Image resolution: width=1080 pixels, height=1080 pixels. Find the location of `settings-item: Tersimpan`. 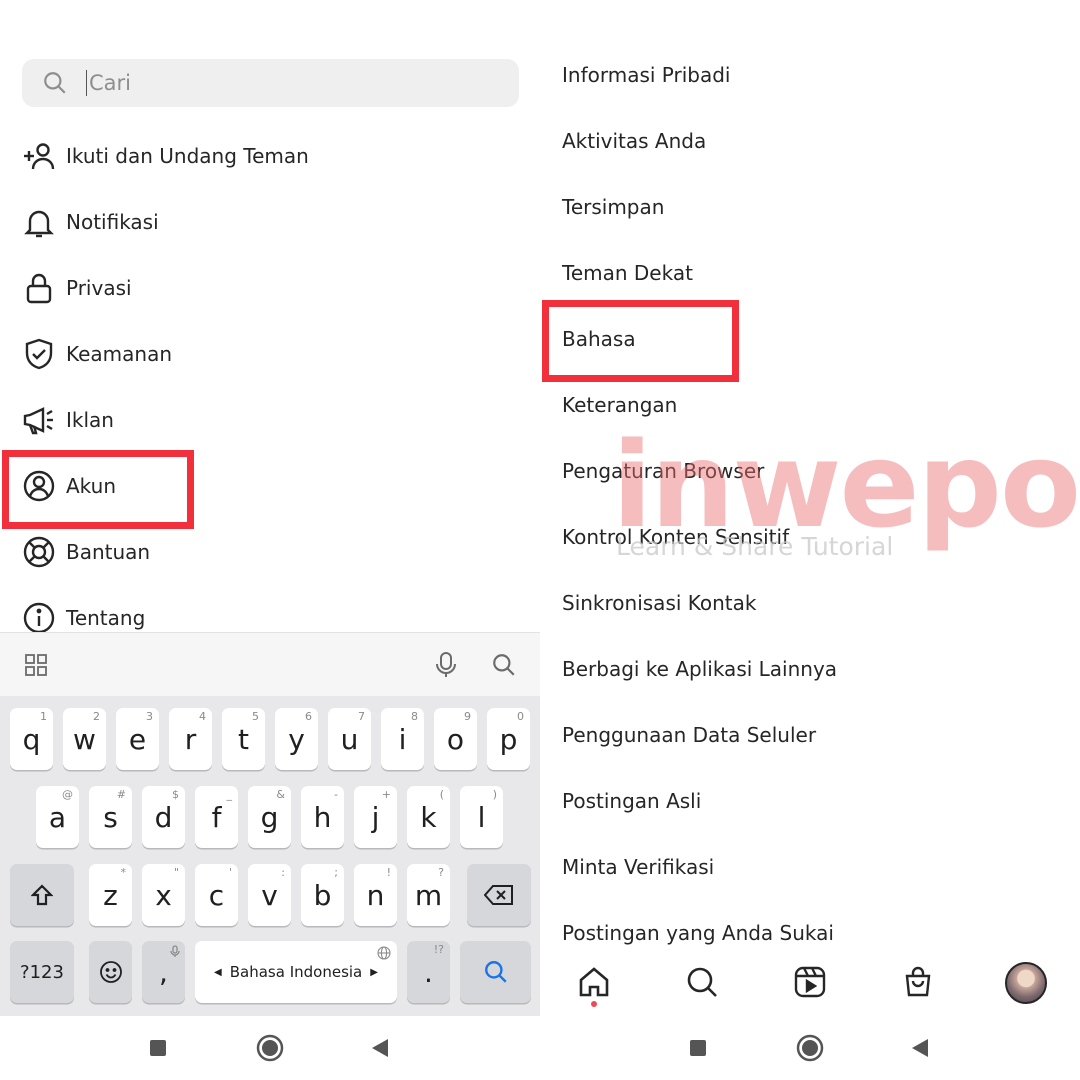

settings-item: Tersimpan is located at coordinates (613, 207).